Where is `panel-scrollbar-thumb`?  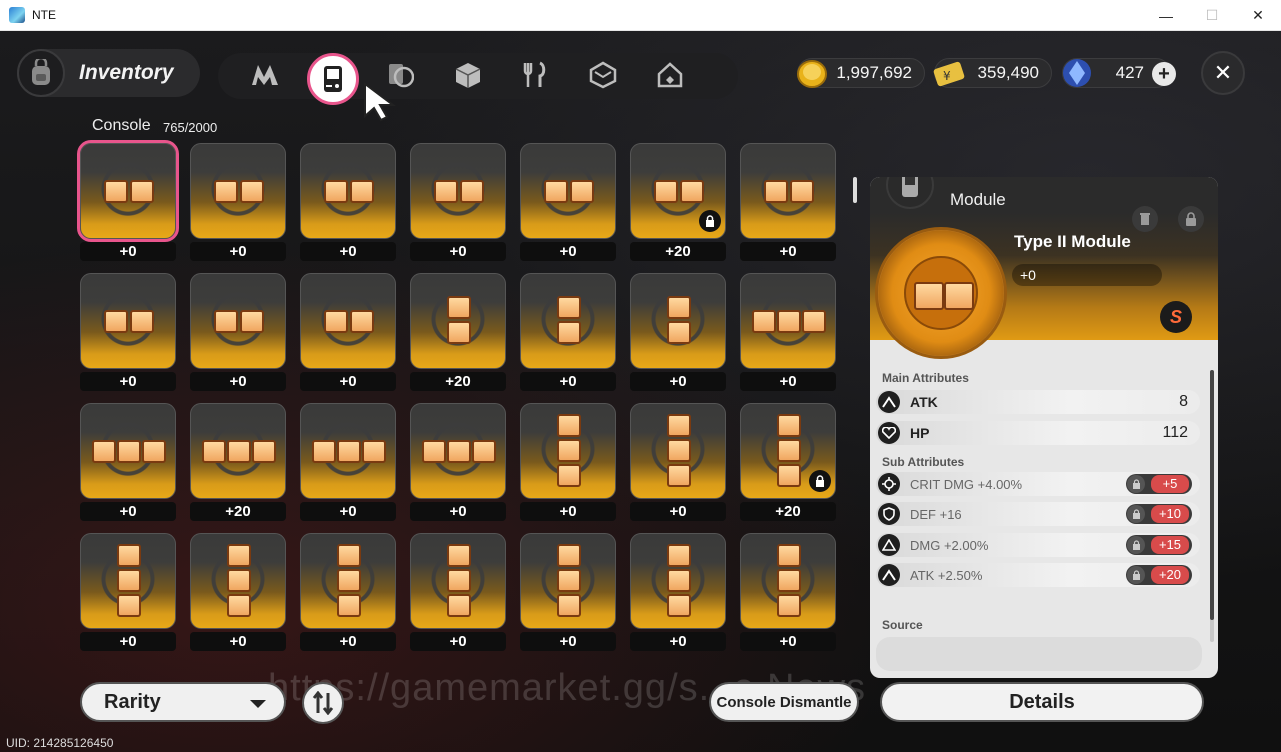 panel-scrollbar-thumb is located at coordinates (1212, 495).